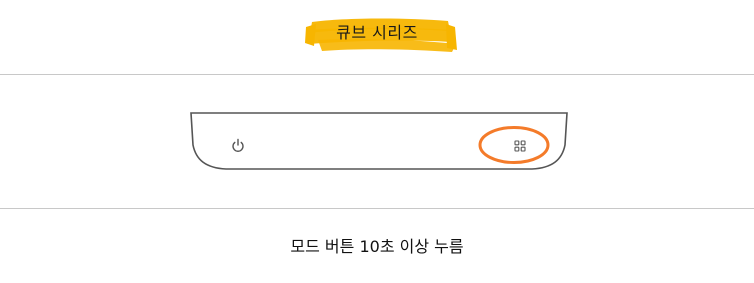 Image resolution: width=754 pixels, height=283 pixels. I want to click on device-outline, so click(379, 141).